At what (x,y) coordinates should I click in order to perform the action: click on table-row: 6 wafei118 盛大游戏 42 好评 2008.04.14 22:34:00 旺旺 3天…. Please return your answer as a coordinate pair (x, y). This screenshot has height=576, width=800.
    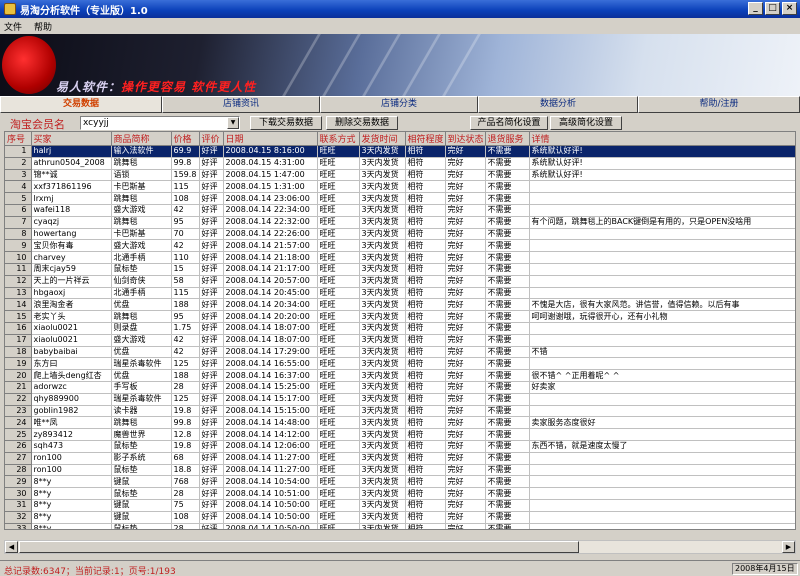
    Looking at the image, I should click on (400, 210).